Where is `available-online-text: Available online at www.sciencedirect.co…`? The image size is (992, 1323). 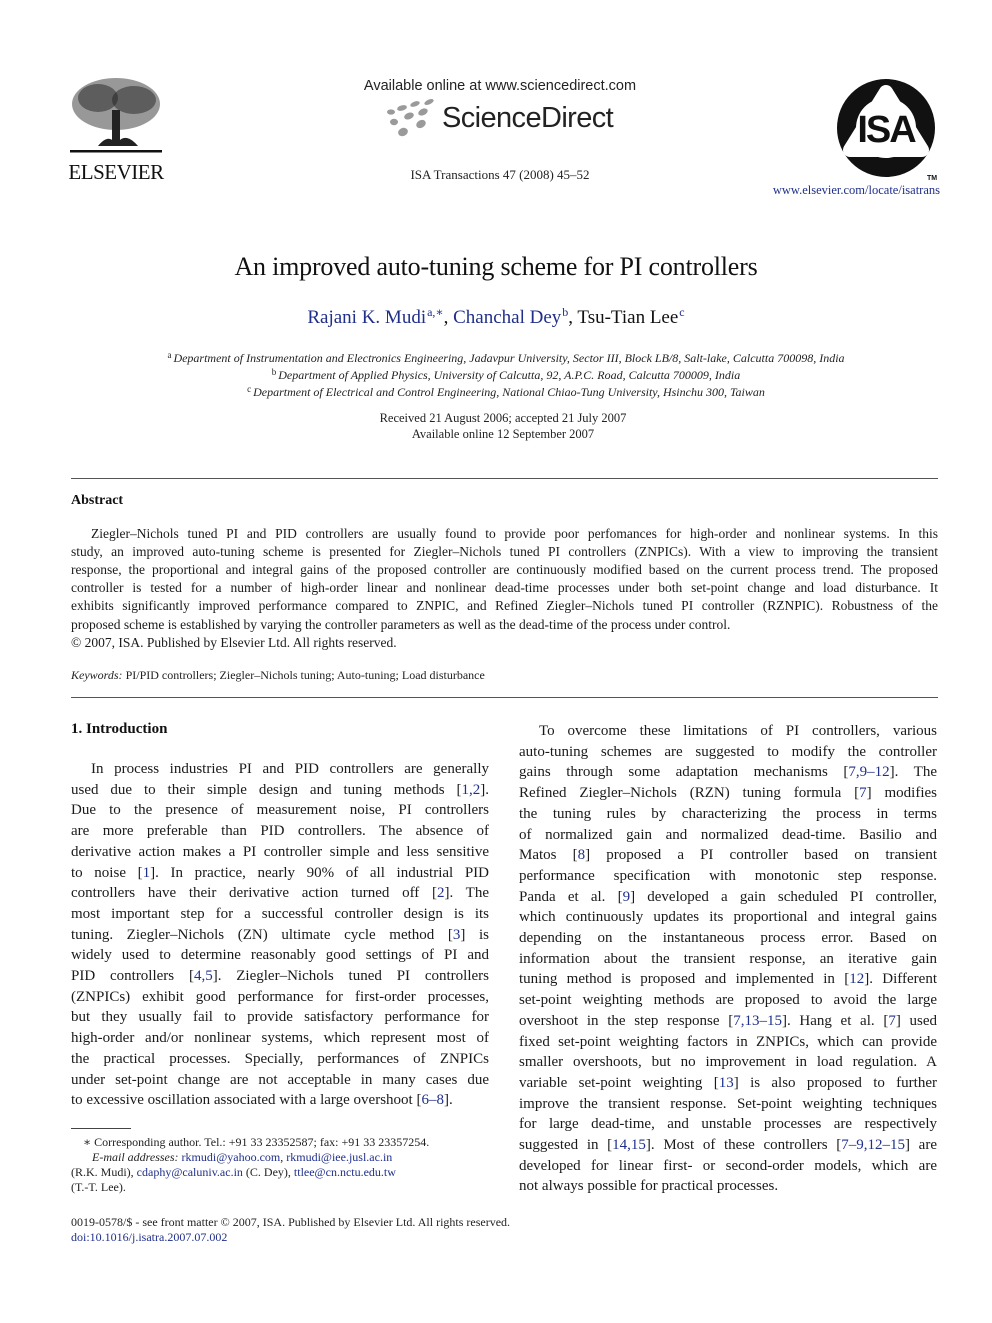 available-online-text: Available online at www.sciencedirect.co… is located at coordinates (500, 86).